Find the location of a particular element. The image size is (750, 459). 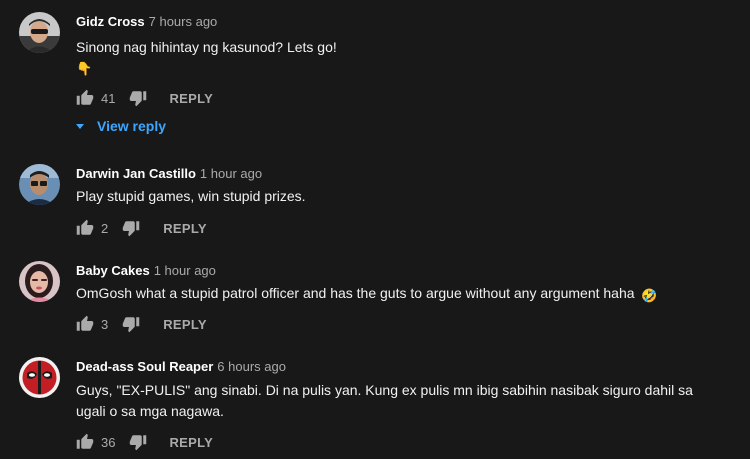

like-count: 2 is located at coordinates (105, 228).